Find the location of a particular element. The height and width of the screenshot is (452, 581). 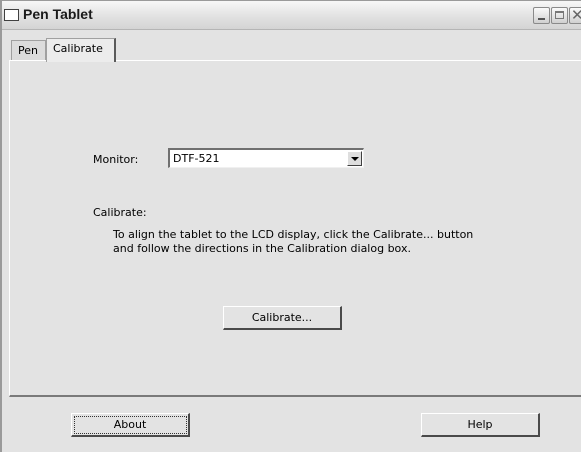

window-title: Pen Tablet is located at coordinates (58, 14).